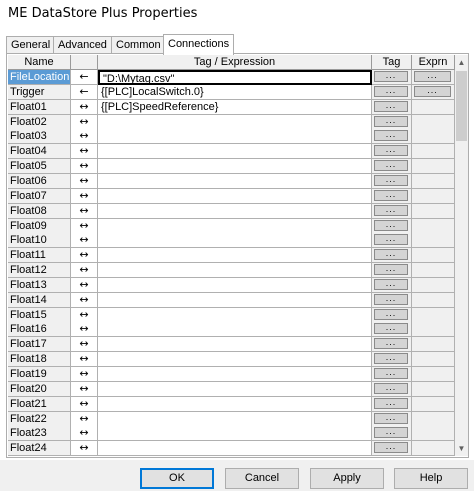  What do you see at coordinates (39, 345) in the screenshot?
I see `row-name: Float17` at bounding box center [39, 345].